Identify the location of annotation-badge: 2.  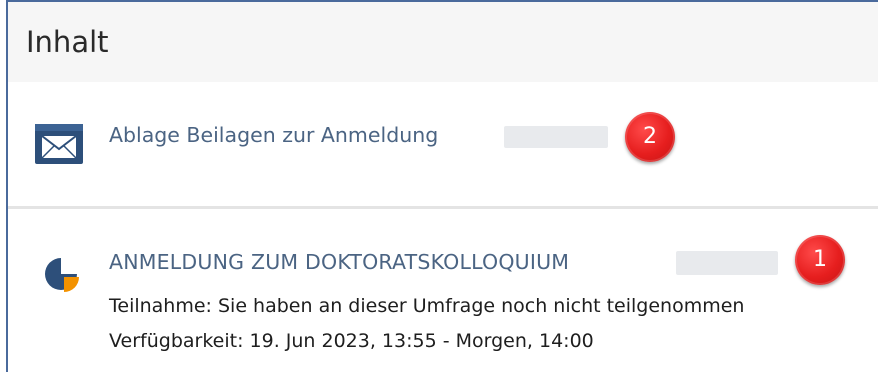
(650, 137).